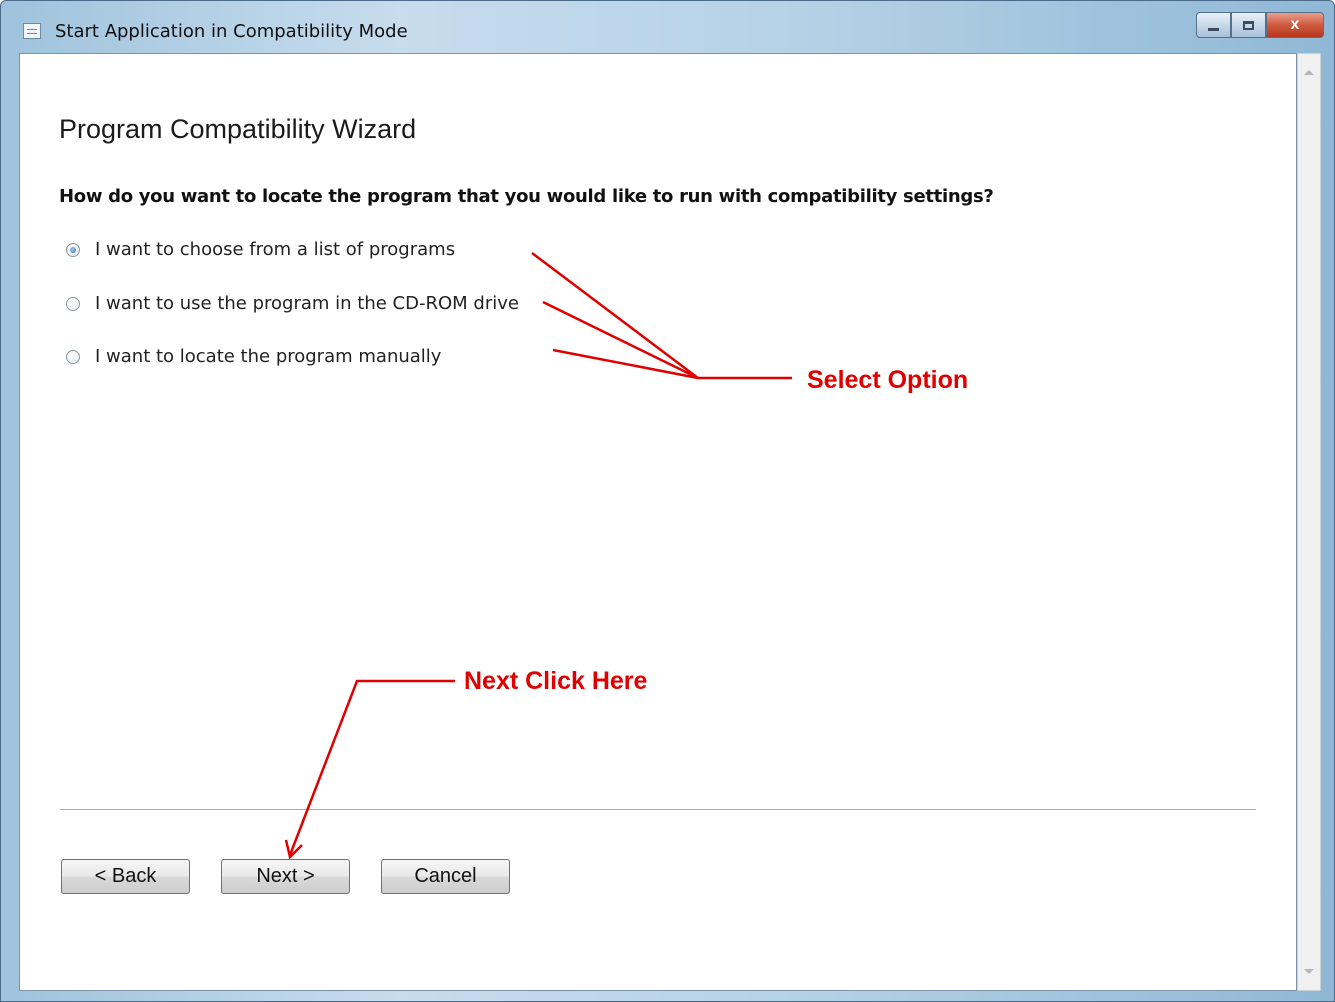 The width and height of the screenshot is (1335, 1002). What do you see at coordinates (275, 249) in the screenshot?
I see `option-label: I want to choose from a list of programs` at bounding box center [275, 249].